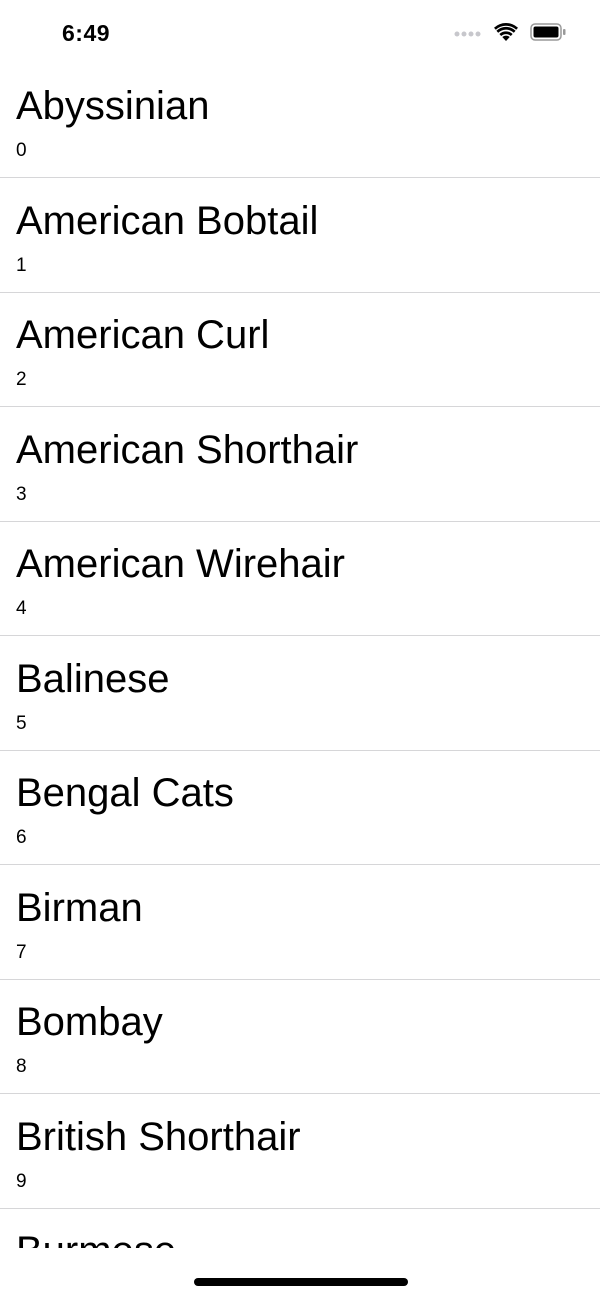  What do you see at coordinates (187, 449) in the screenshot?
I see `breed-name: American Shorthair` at bounding box center [187, 449].